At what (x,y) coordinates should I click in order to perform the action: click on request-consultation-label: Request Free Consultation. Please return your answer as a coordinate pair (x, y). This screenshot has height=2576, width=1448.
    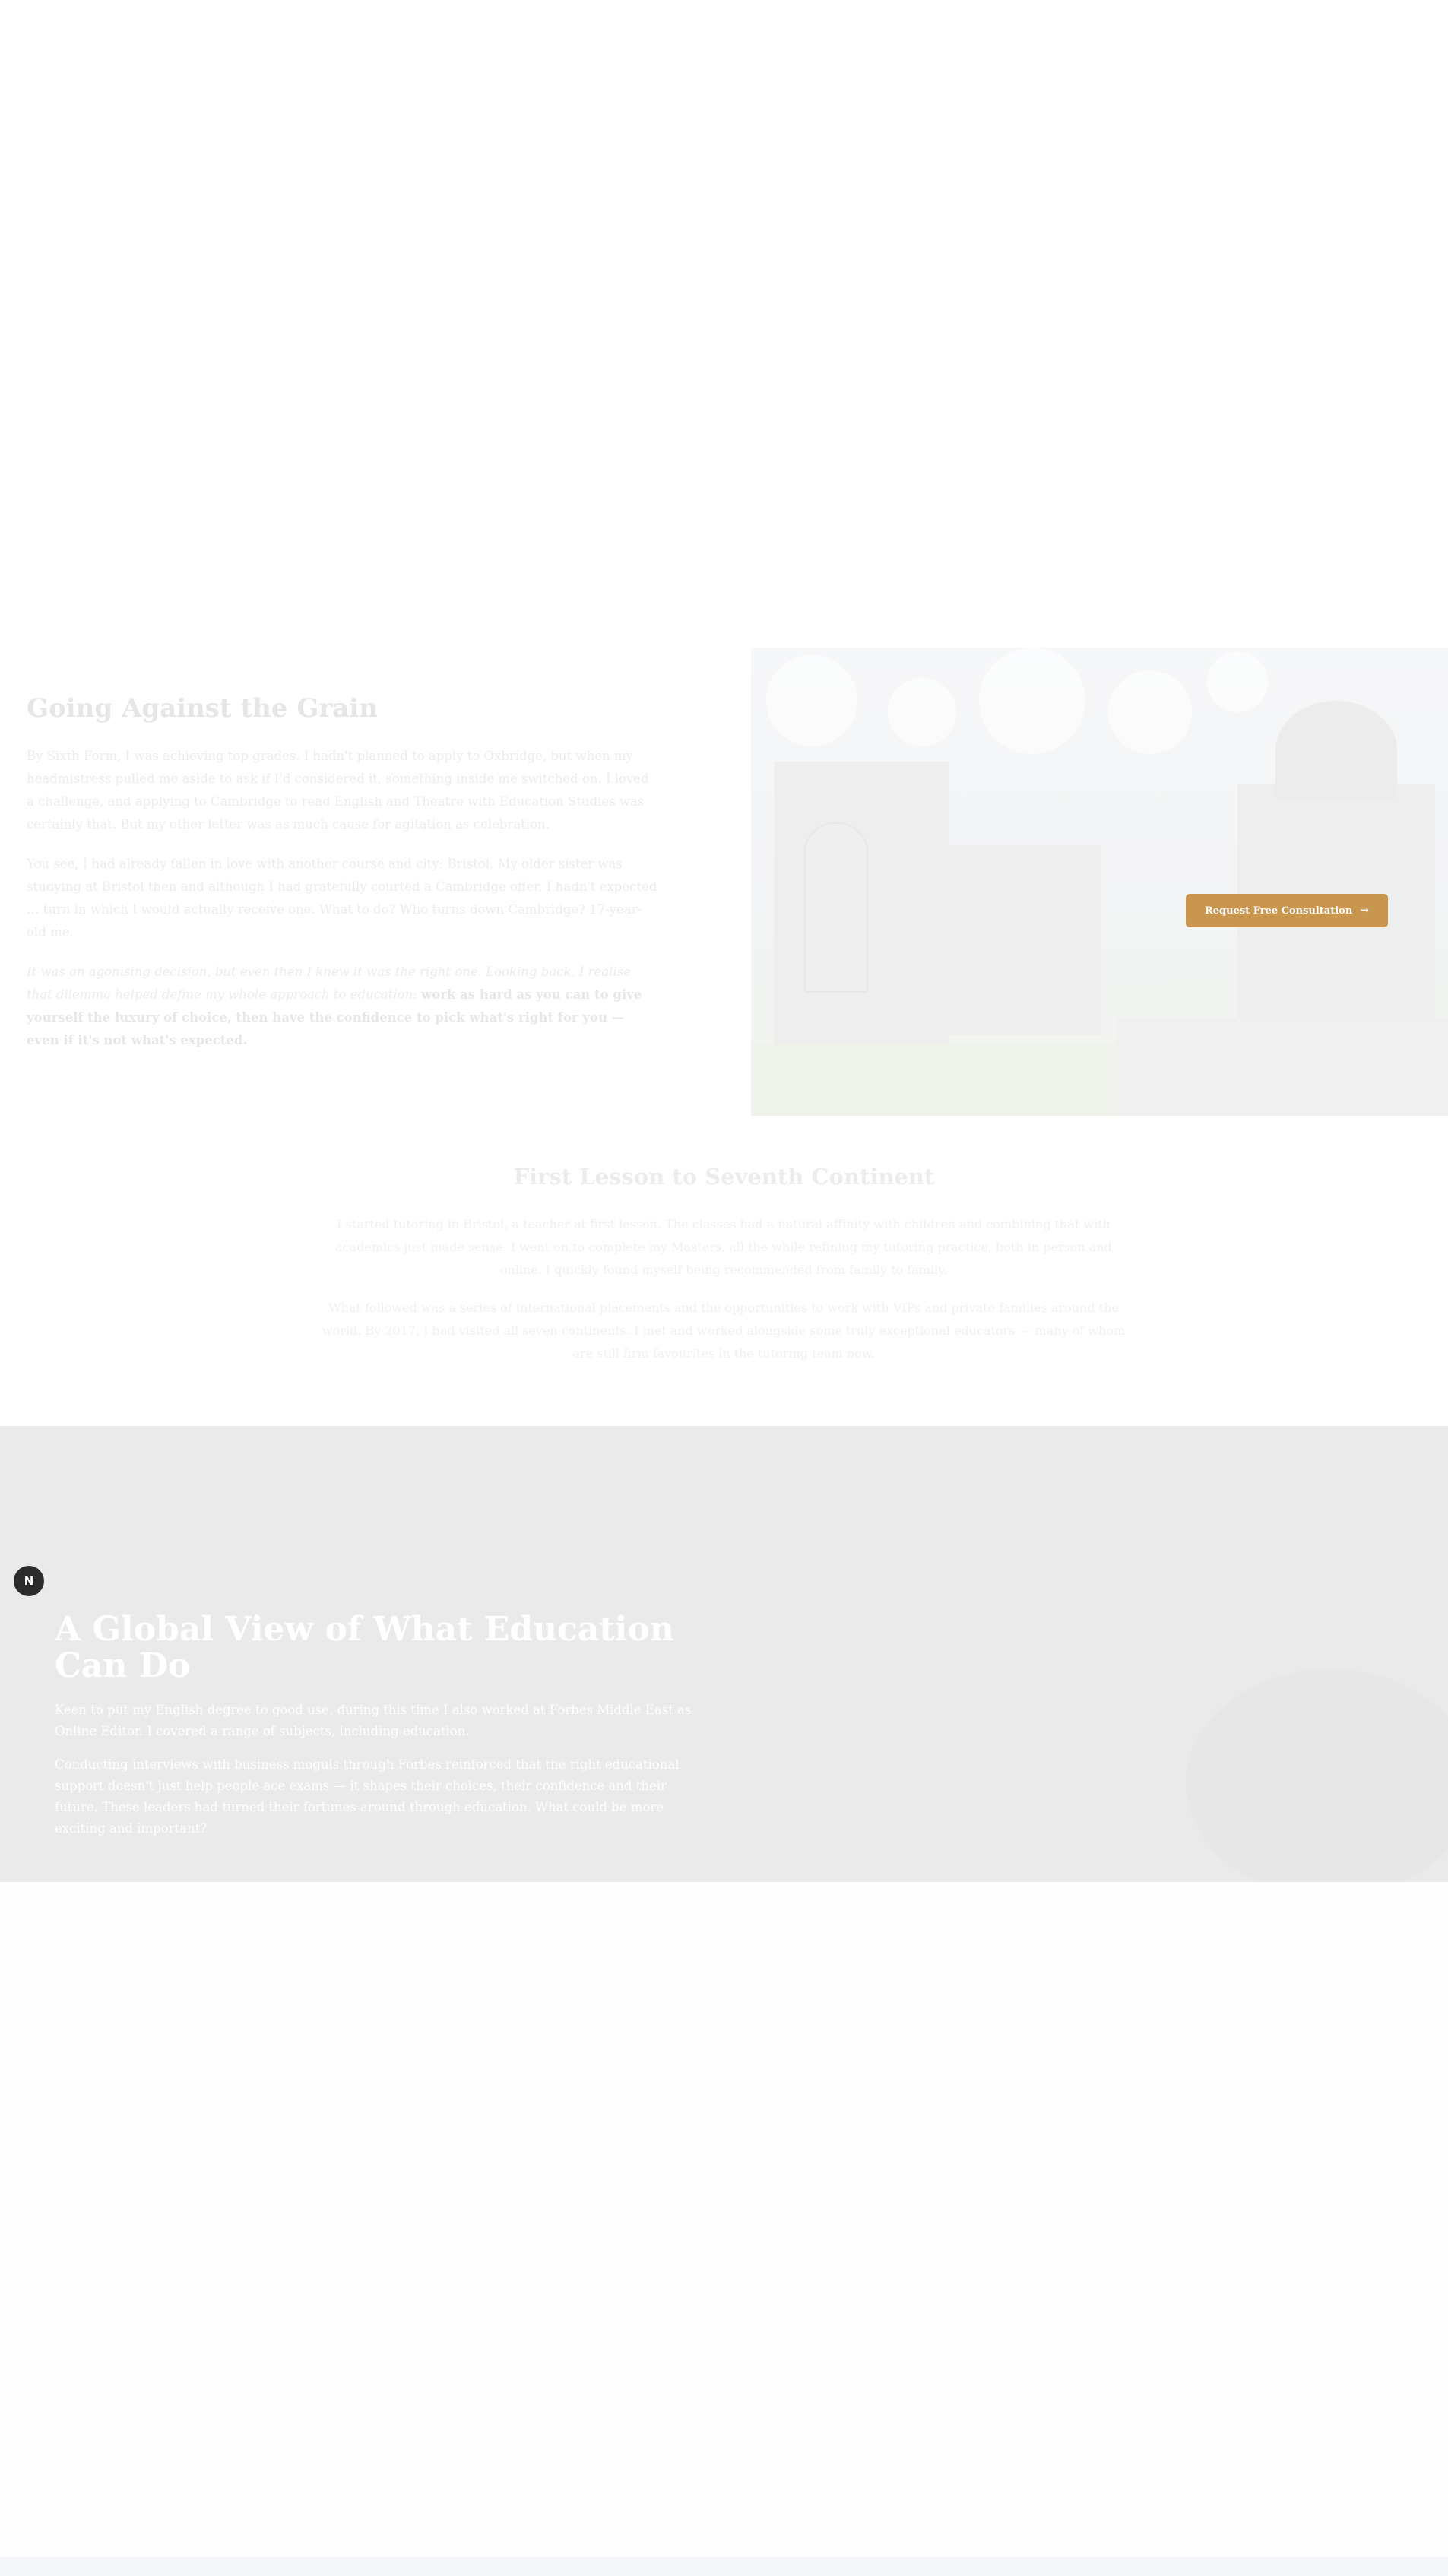
    Looking at the image, I should click on (1278, 911).